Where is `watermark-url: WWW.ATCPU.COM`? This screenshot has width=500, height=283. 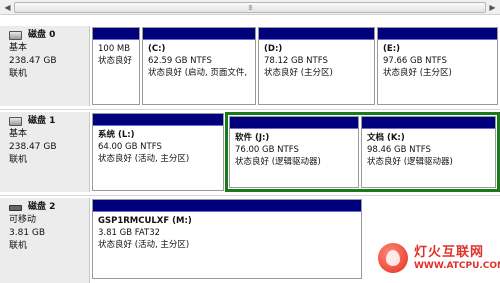
watermark-url: WWW.ATCPU.COM is located at coordinates (457, 266).